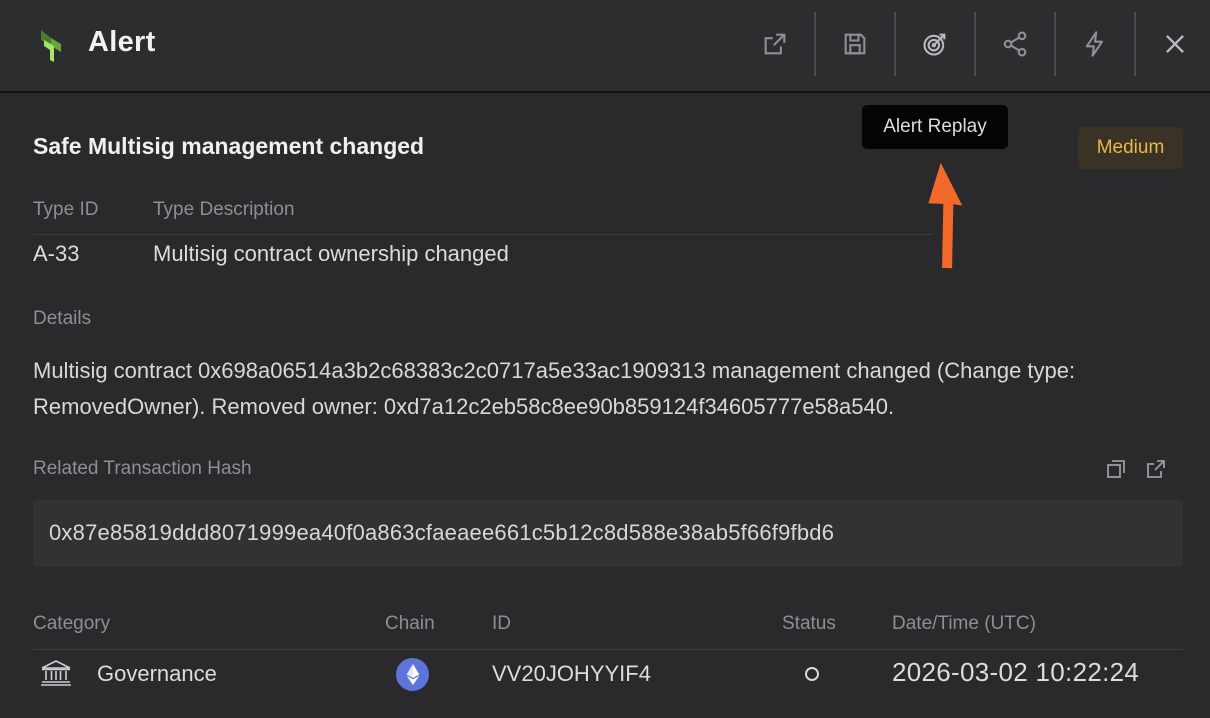  I want to click on category-header: Category, so click(72, 623).